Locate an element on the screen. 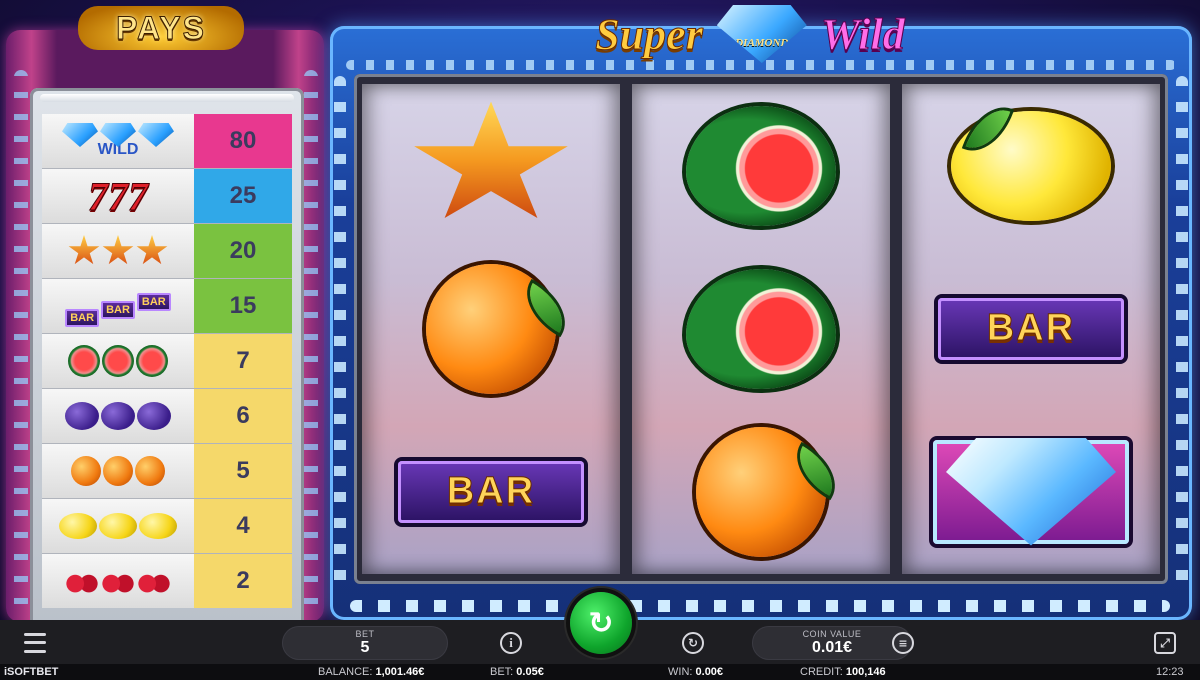  status-credit-label: CREDIT: is located at coordinates (821, 672).